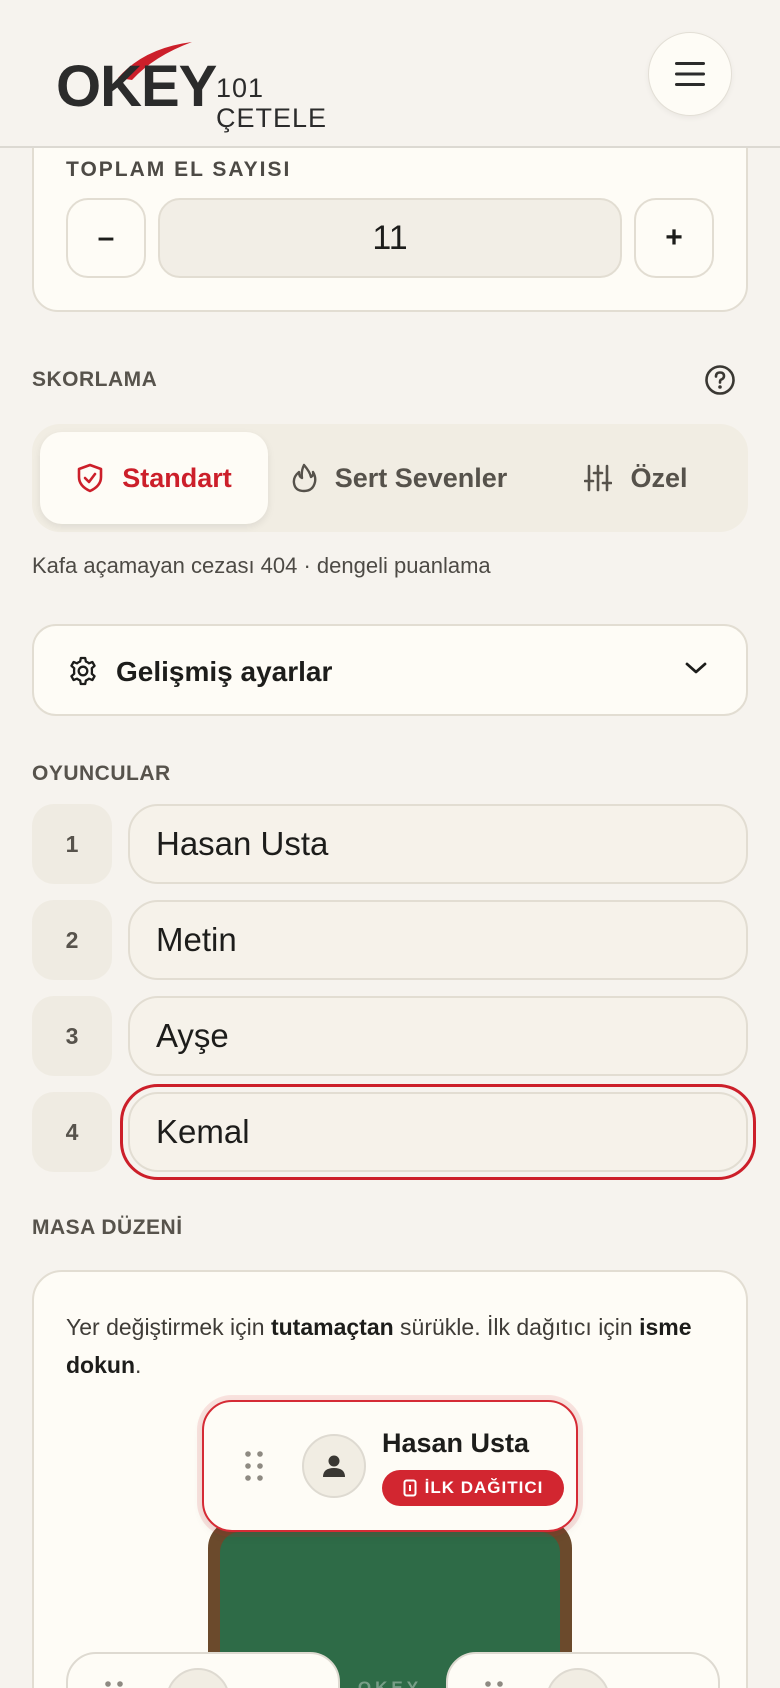 This screenshot has width=780, height=1688. What do you see at coordinates (106, 238) in the screenshot?
I see `decrement-button: –` at bounding box center [106, 238].